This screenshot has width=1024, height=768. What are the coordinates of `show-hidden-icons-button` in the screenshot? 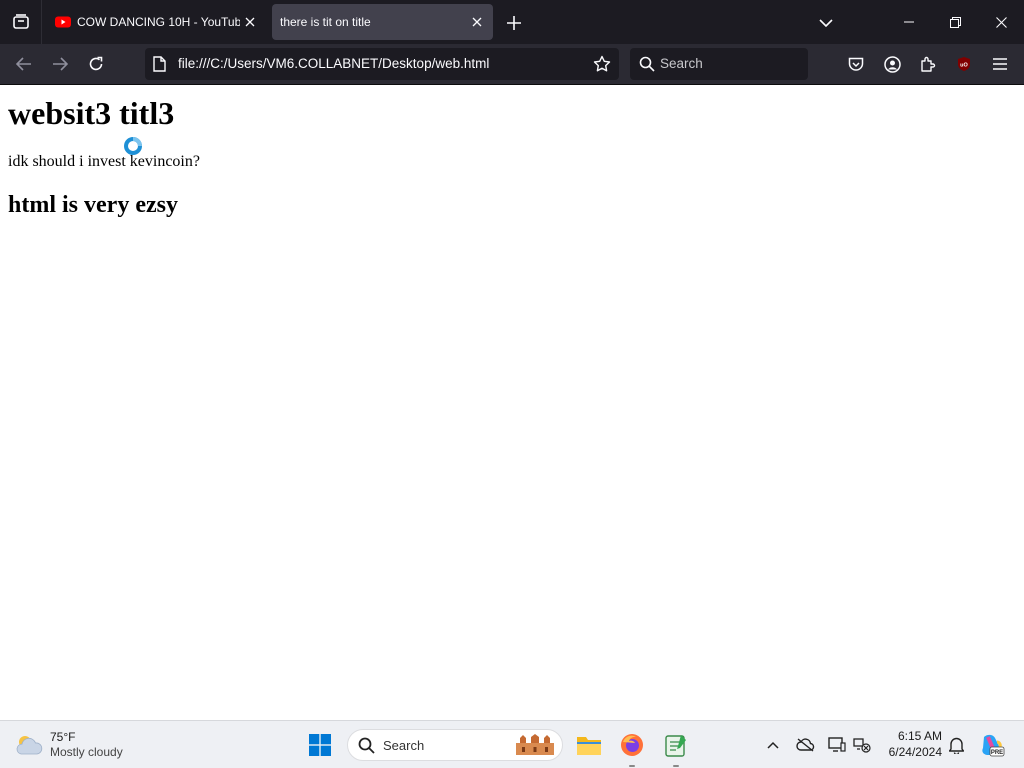 It's located at (773, 745).